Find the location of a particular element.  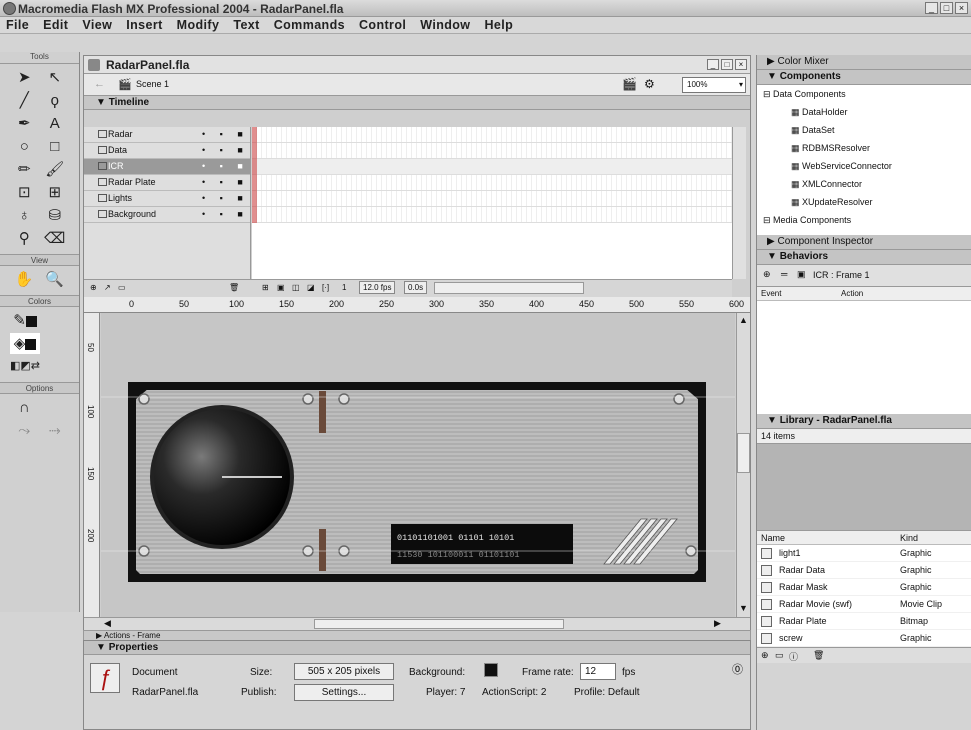

component-item: ▦ RDBMSResolver is located at coordinates (864, 148).